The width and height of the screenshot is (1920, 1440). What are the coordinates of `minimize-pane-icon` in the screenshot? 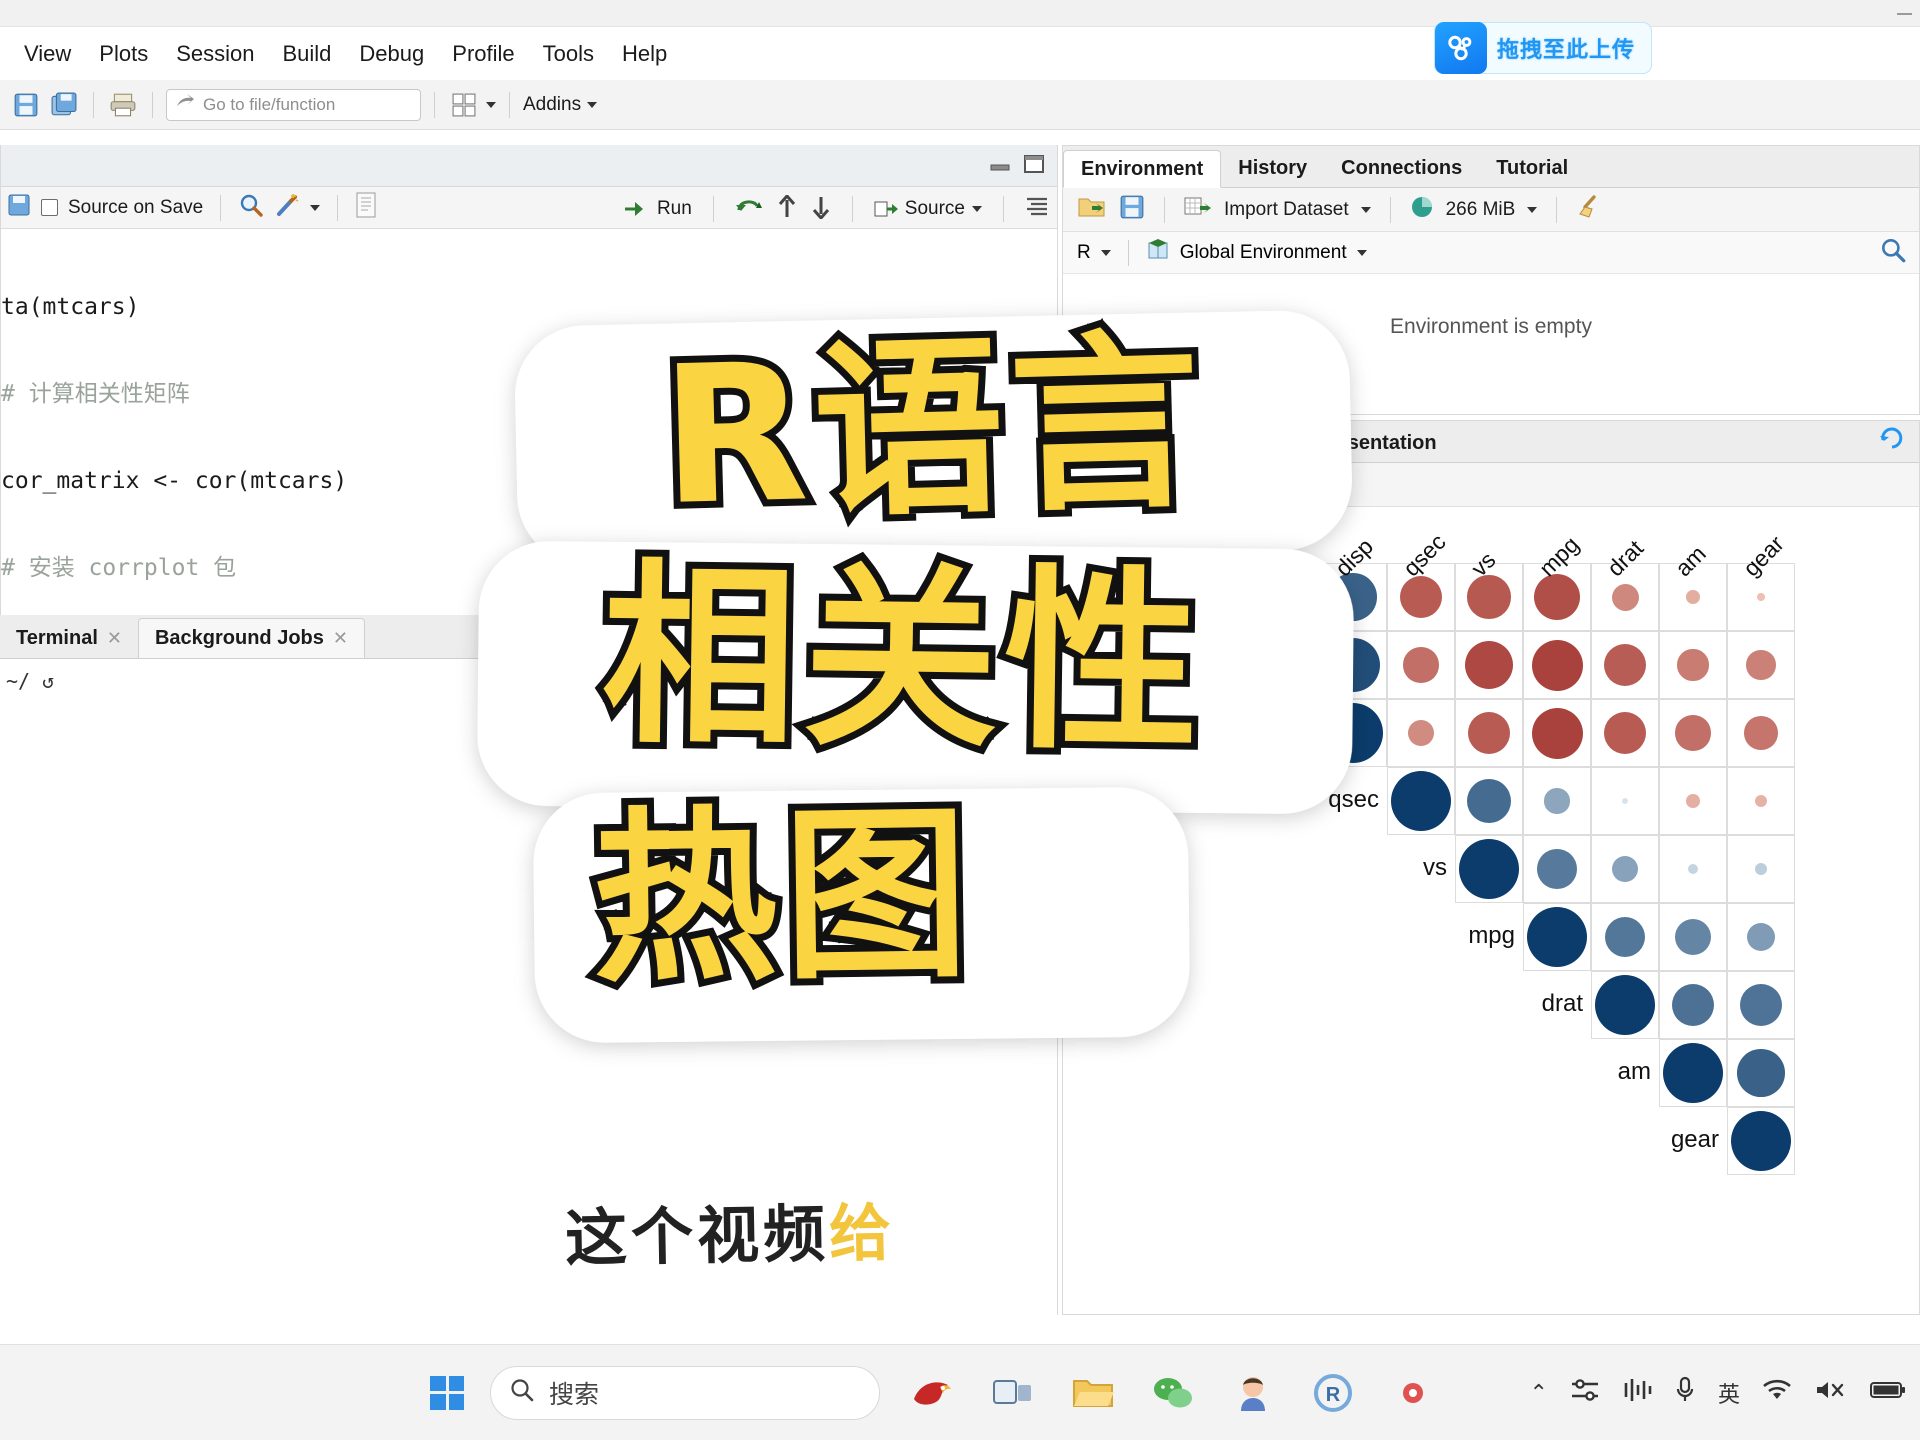 It's located at (1000, 166).